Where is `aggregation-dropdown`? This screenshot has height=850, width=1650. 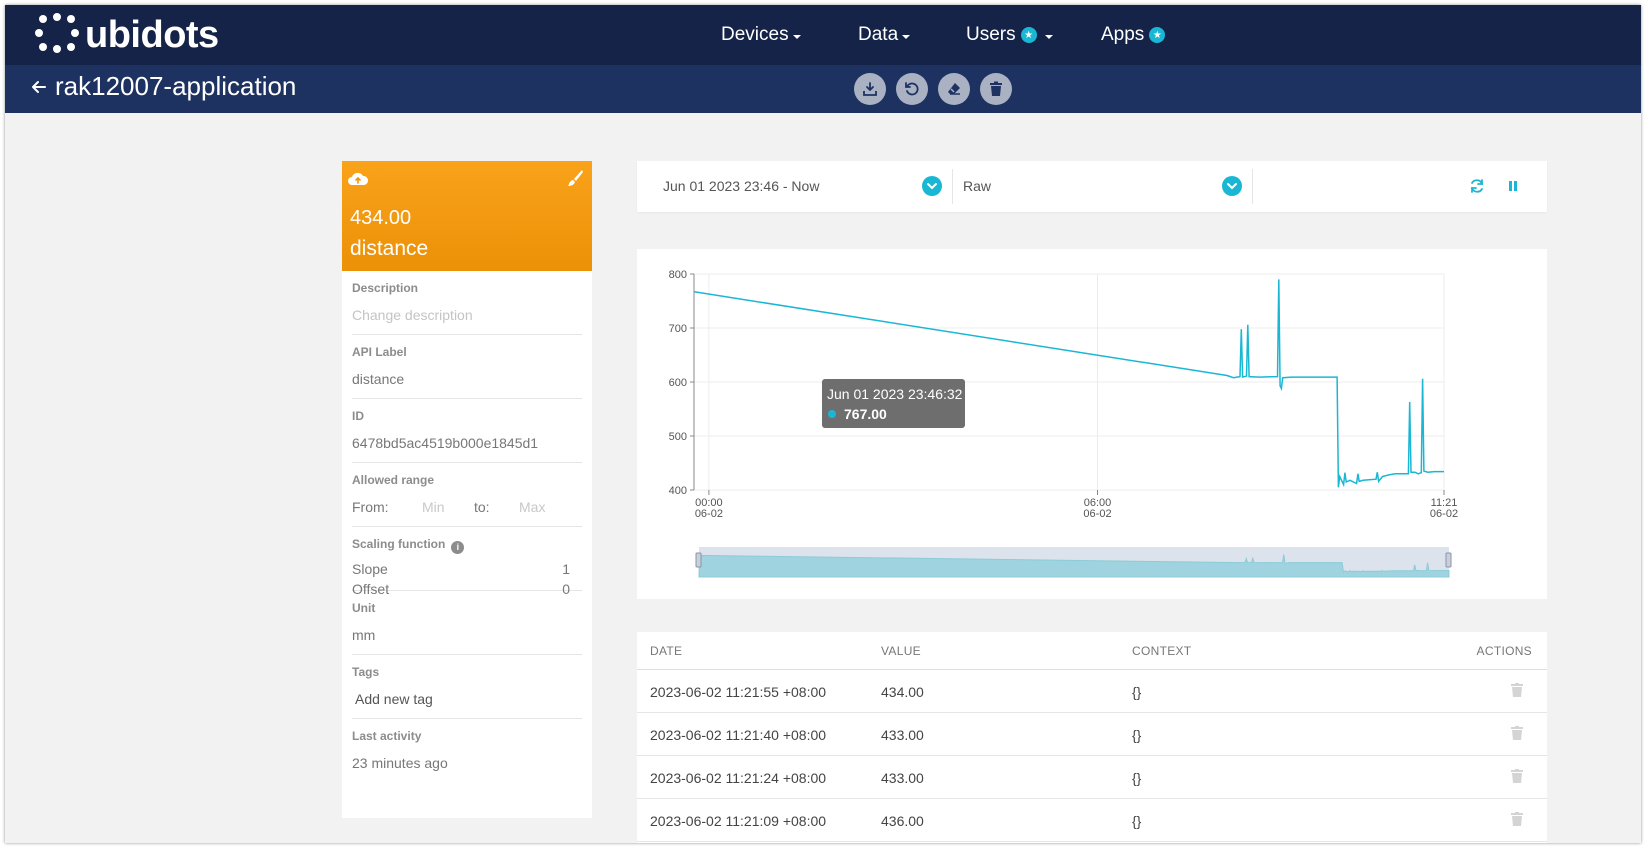
aggregation-dropdown is located at coordinates (1232, 186).